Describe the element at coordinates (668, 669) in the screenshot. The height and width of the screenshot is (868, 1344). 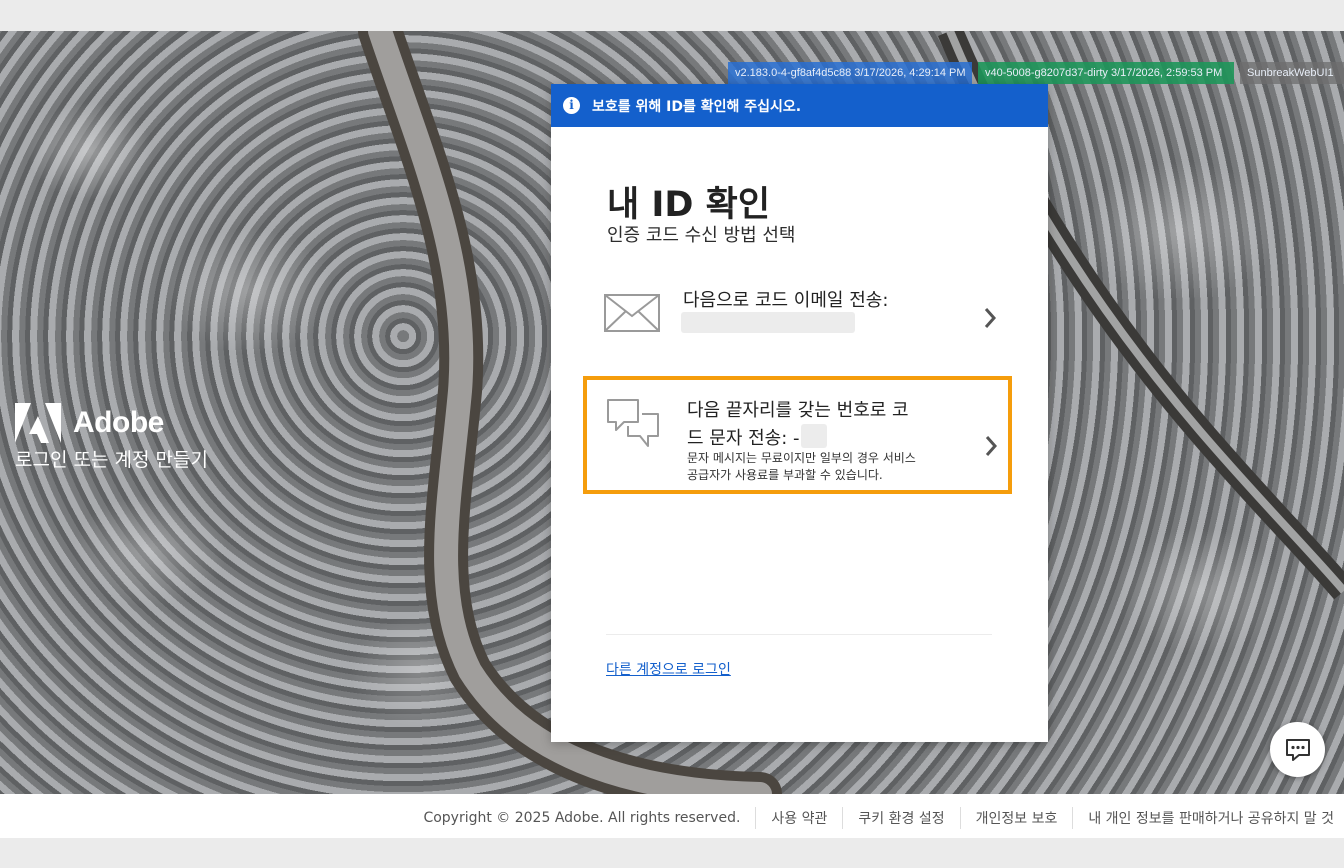
I see `switch-account-link: 다른 계정으로 로그인` at that location.